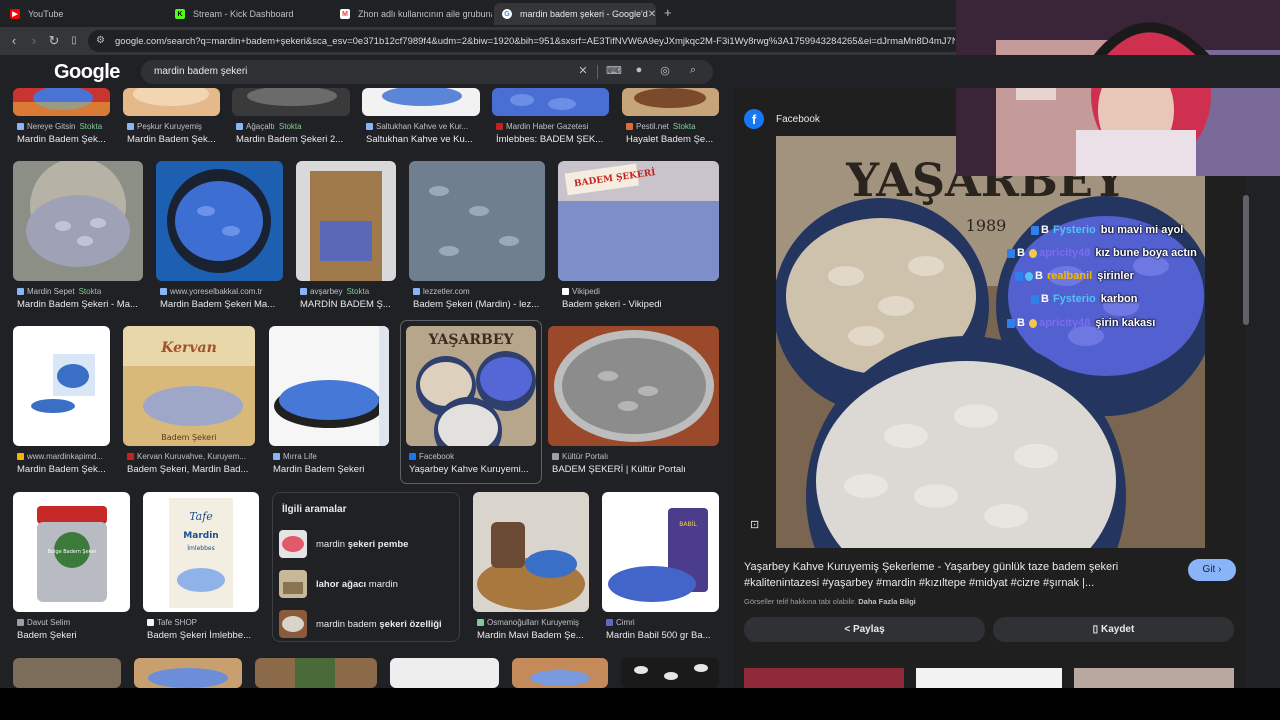 Image resolution: width=1280 pixels, height=720 pixels. I want to click on back-arrow-icon: ‹, so click(14, 41).